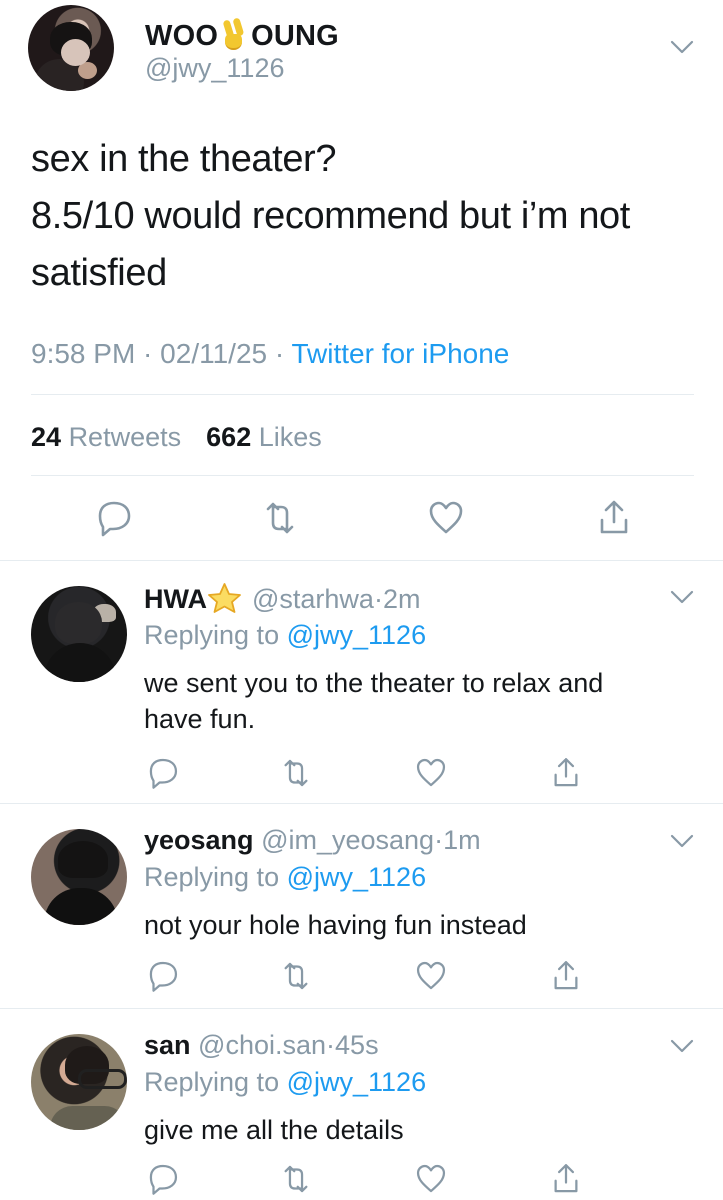 The width and height of the screenshot is (723, 1200). What do you see at coordinates (83, 353) in the screenshot?
I see `tweet-time: 9:58 PM` at bounding box center [83, 353].